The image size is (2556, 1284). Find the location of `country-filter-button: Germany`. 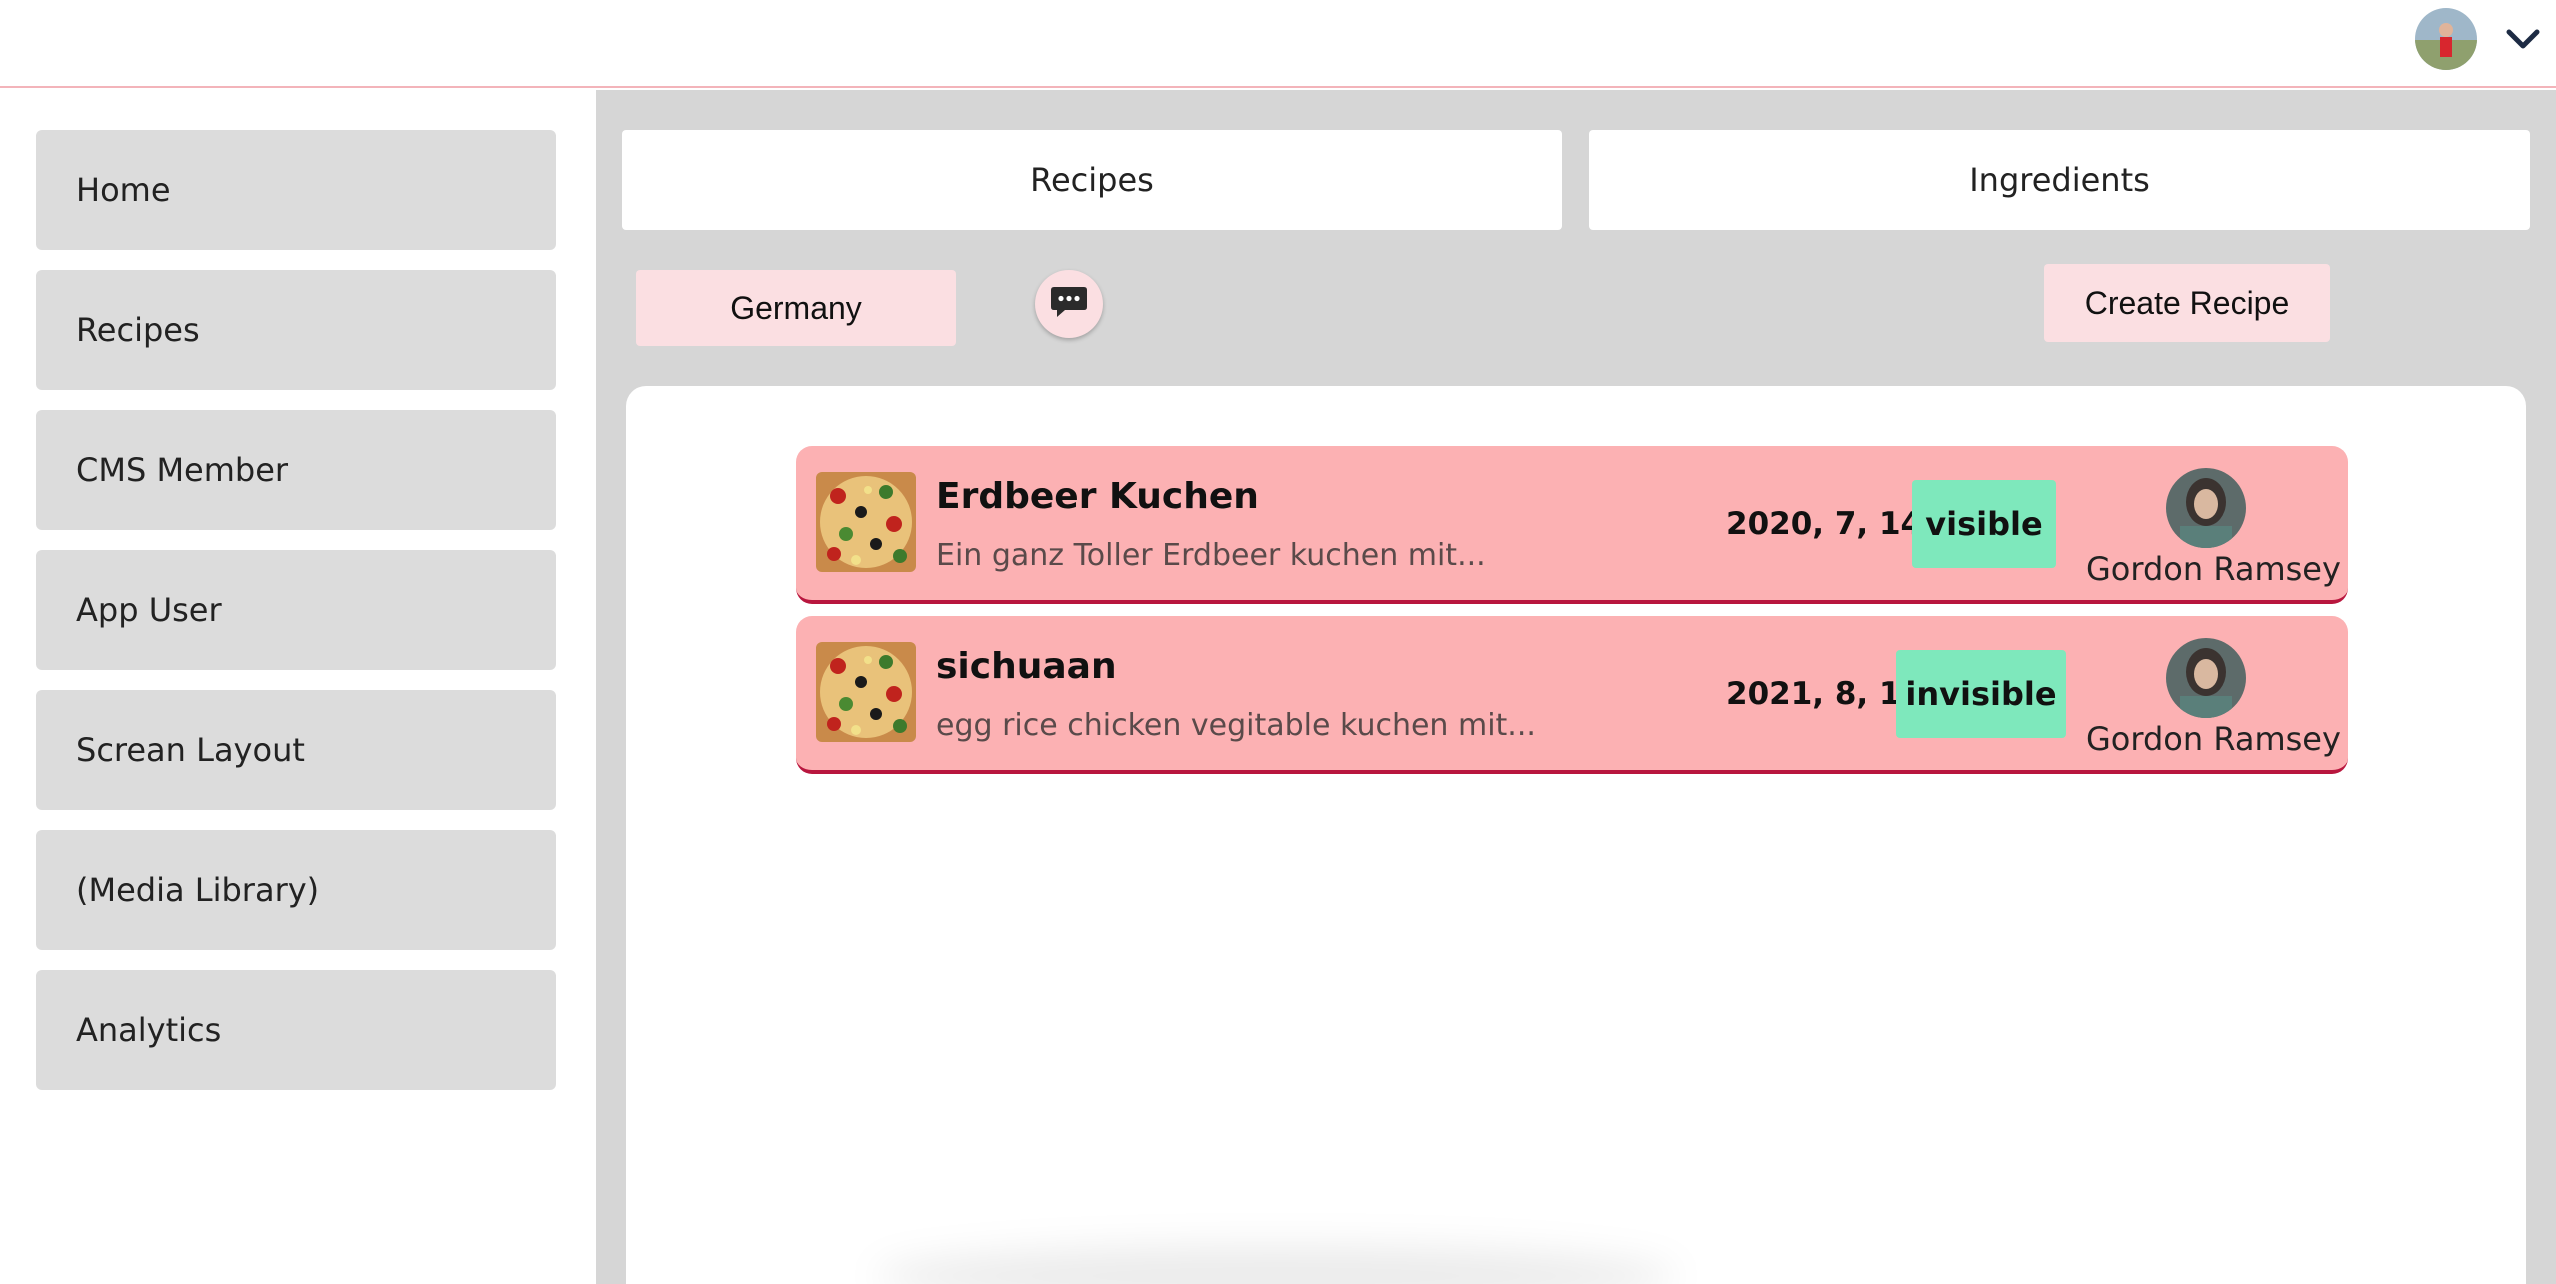

country-filter-button: Germany is located at coordinates (796, 308).